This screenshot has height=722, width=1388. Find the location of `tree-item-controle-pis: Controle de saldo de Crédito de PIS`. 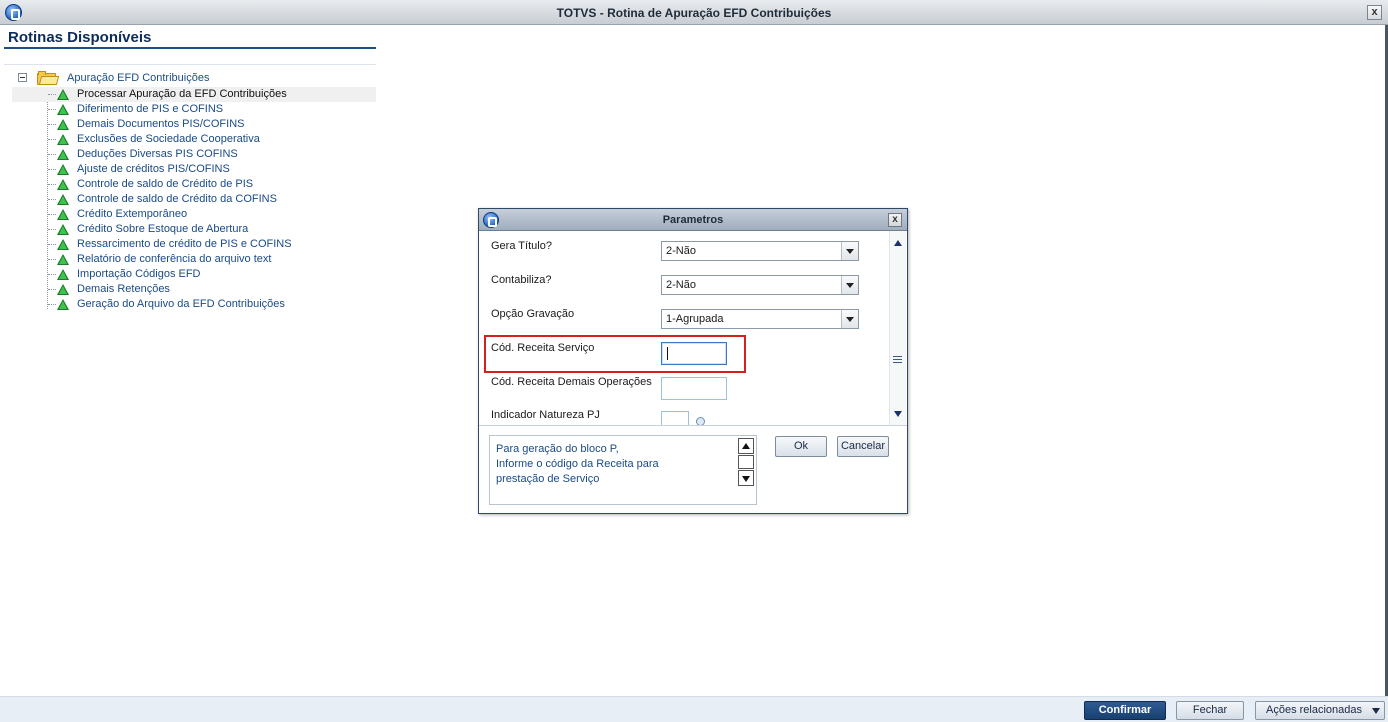

tree-item-controle-pis: Controle de saldo de Crédito de PIS is located at coordinates (194, 184).